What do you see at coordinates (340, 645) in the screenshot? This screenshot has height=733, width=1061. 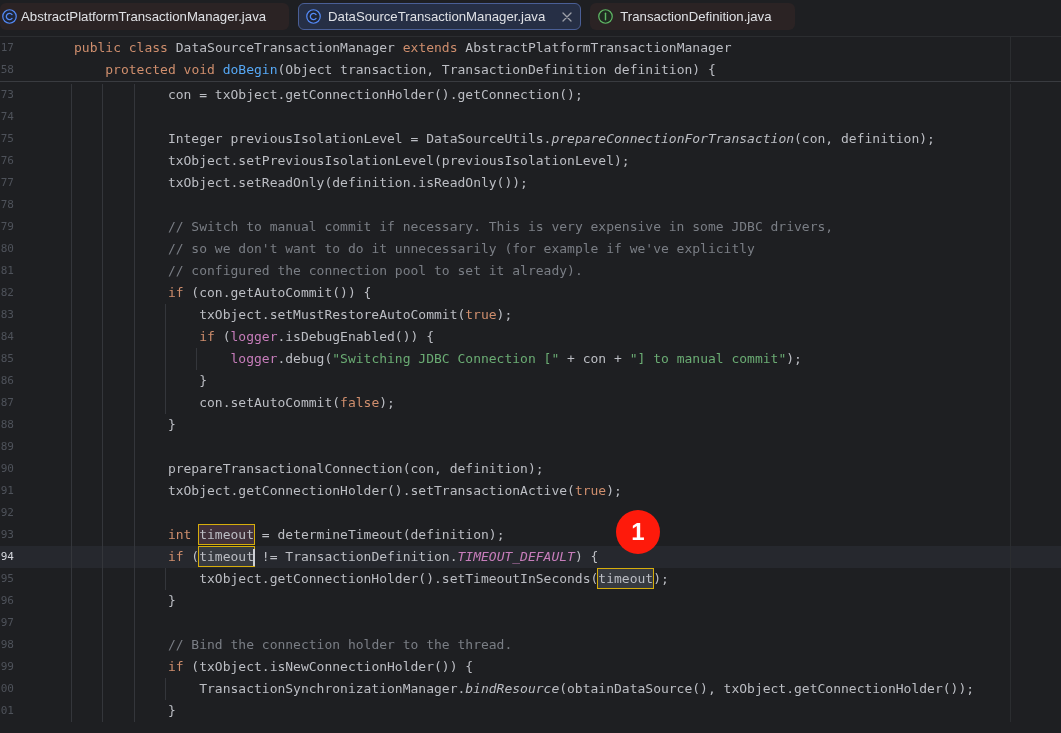 I see `code-text: // Bind the connection holder to the thread.` at bounding box center [340, 645].